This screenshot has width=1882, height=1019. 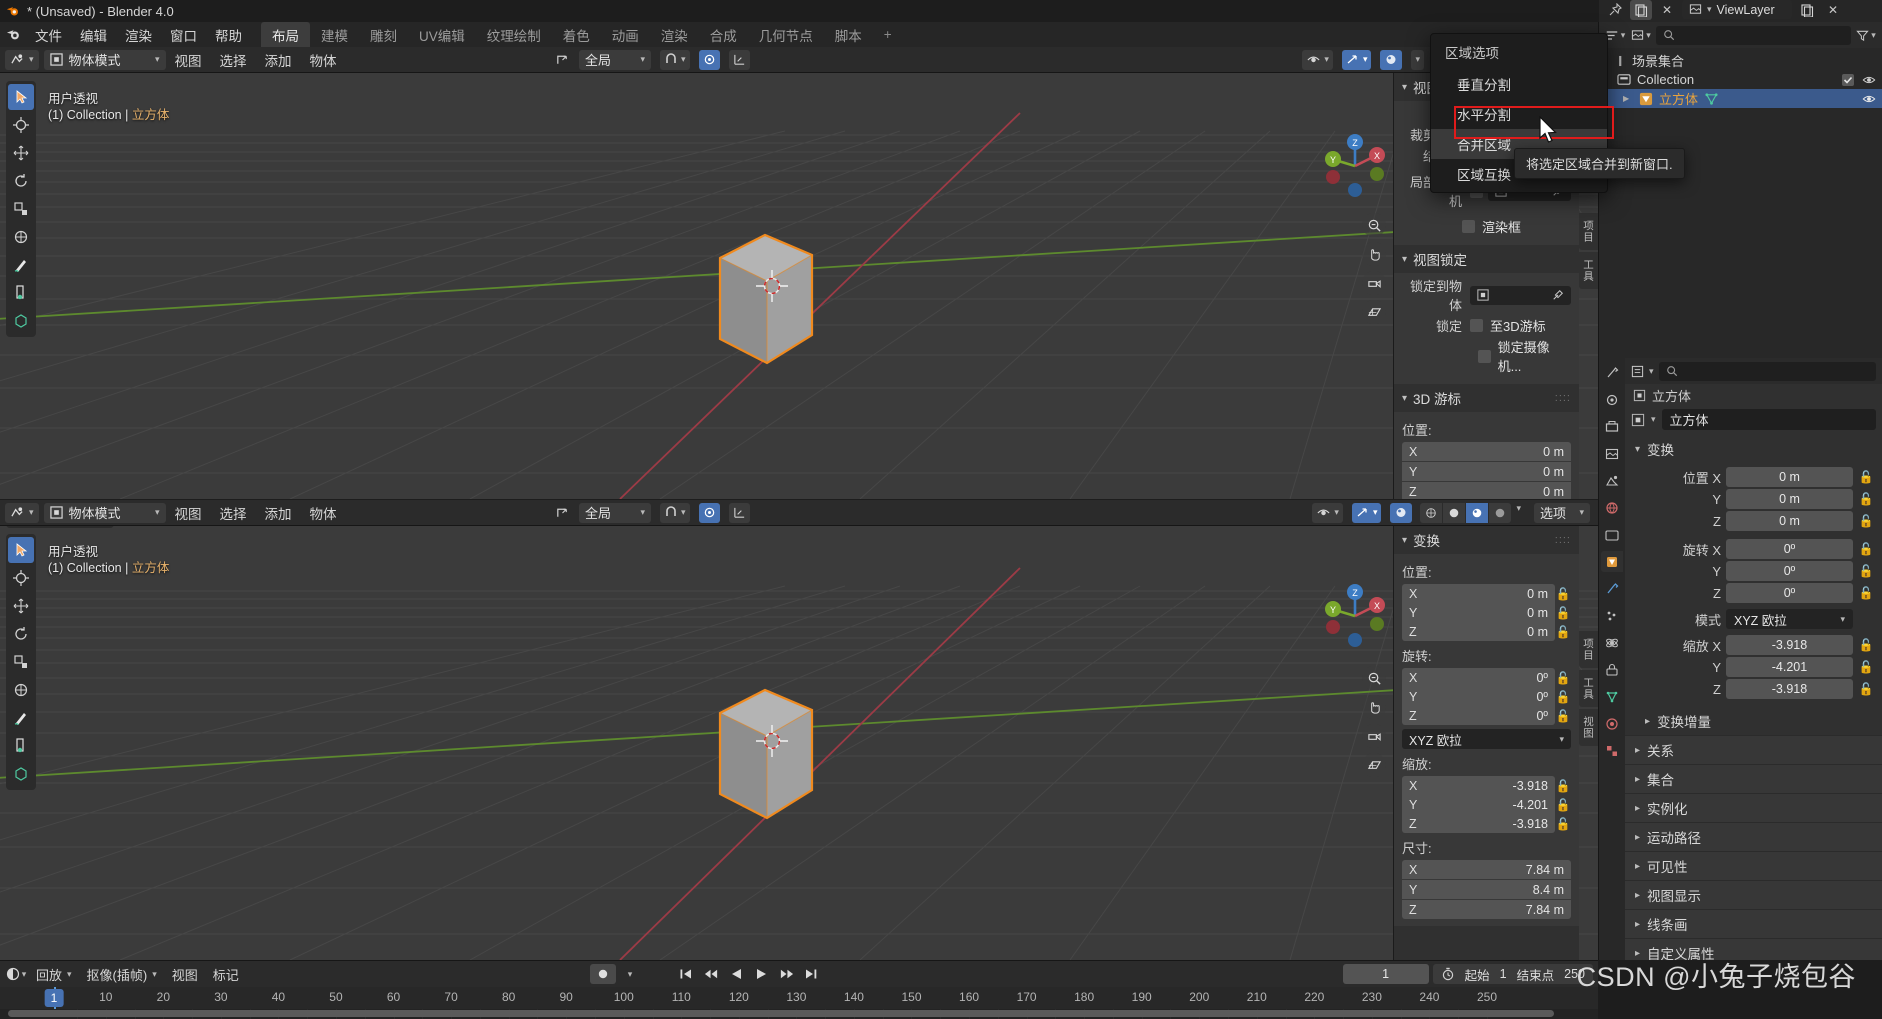 What do you see at coordinates (1737, 9) in the screenshot?
I see `view-layer-selector: ▾ ViewLayer` at bounding box center [1737, 9].